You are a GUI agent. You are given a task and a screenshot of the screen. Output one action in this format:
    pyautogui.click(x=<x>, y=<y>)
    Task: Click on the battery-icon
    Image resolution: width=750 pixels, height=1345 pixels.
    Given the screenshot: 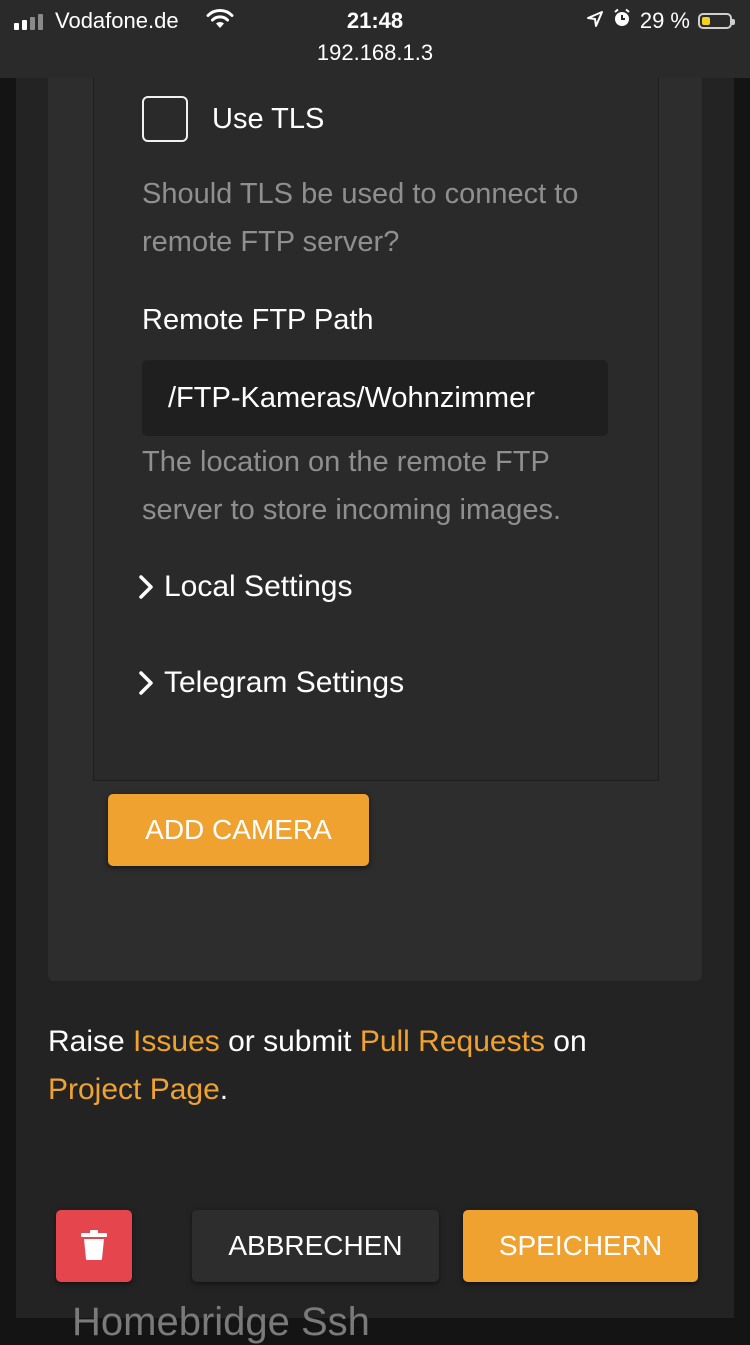 What is the action you would take?
    pyautogui.click(x=716, y=21)
    